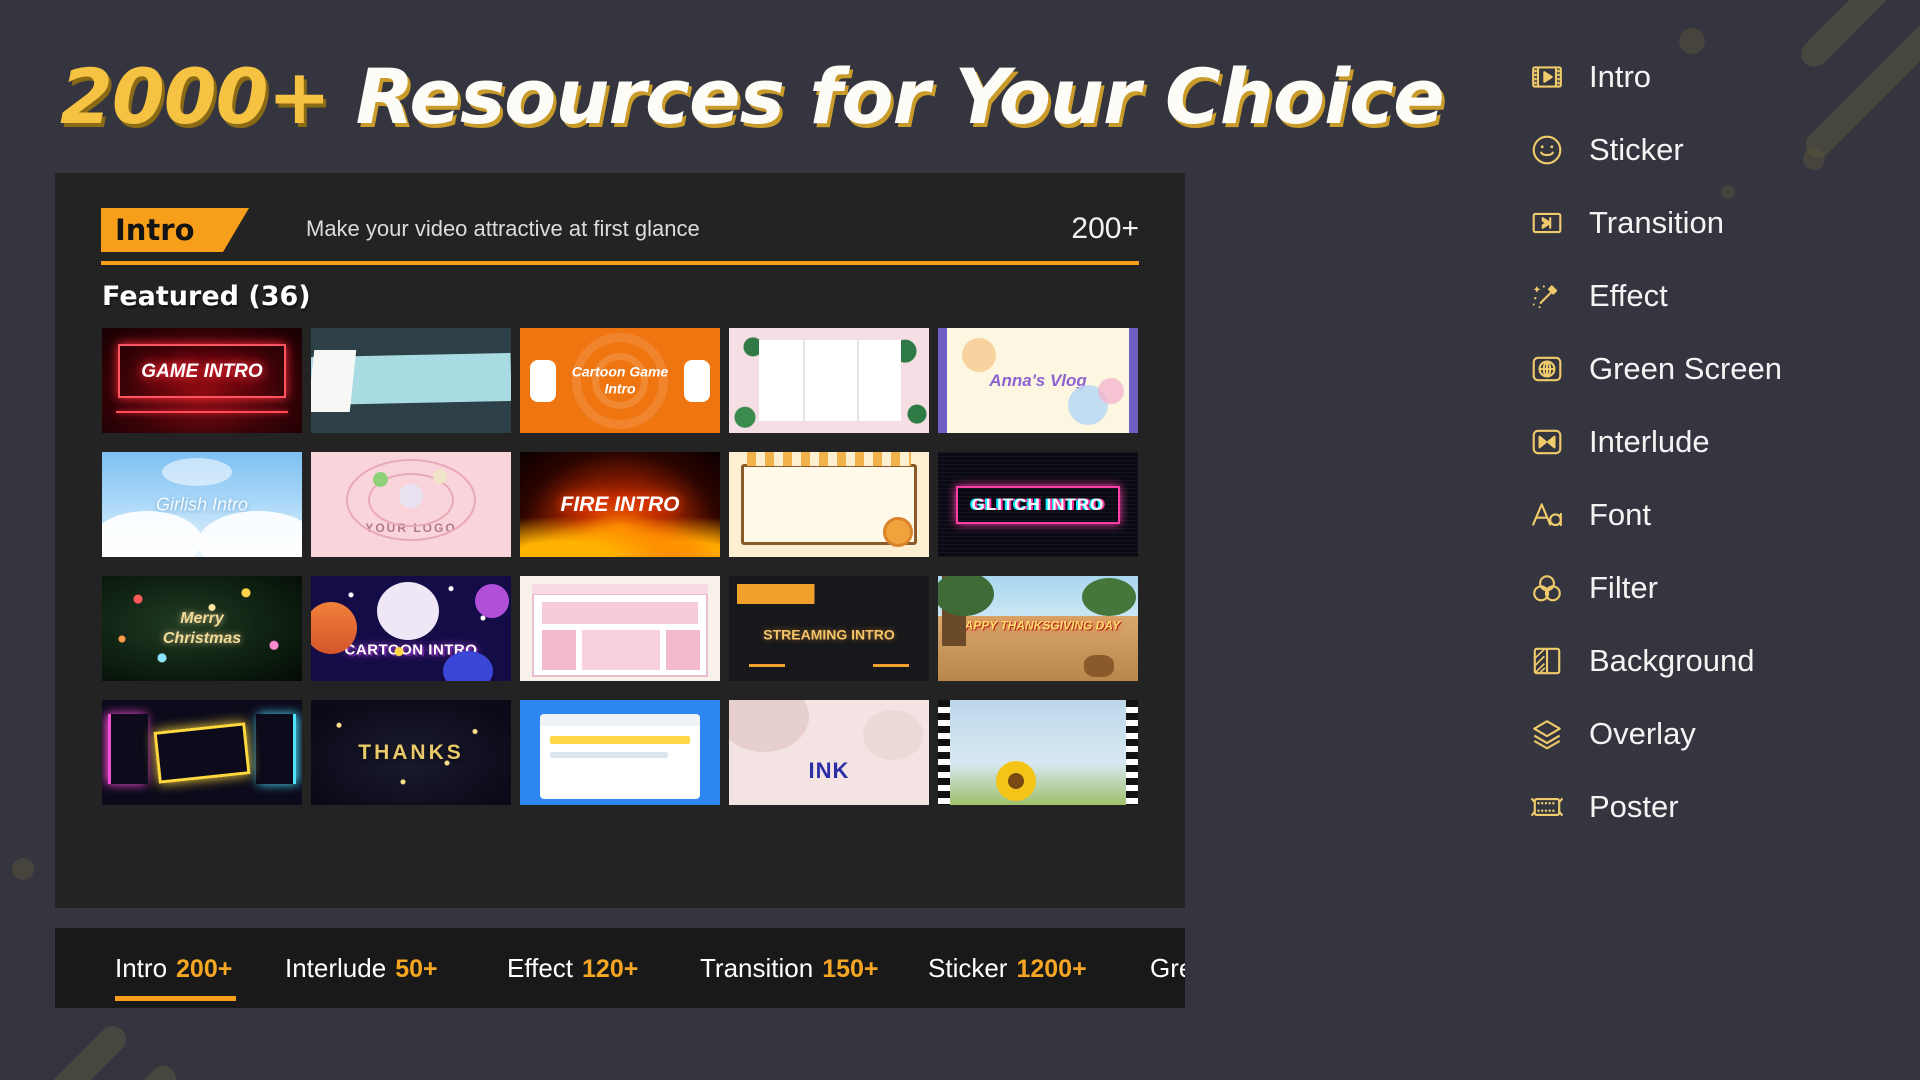 The height and width of the screenshot is (1080, 1920). What do you see at coordinates (620, 628) in the screenshot?
I see `thumbnail-card: Thanks for Watching` at bounding box center [620, 628].